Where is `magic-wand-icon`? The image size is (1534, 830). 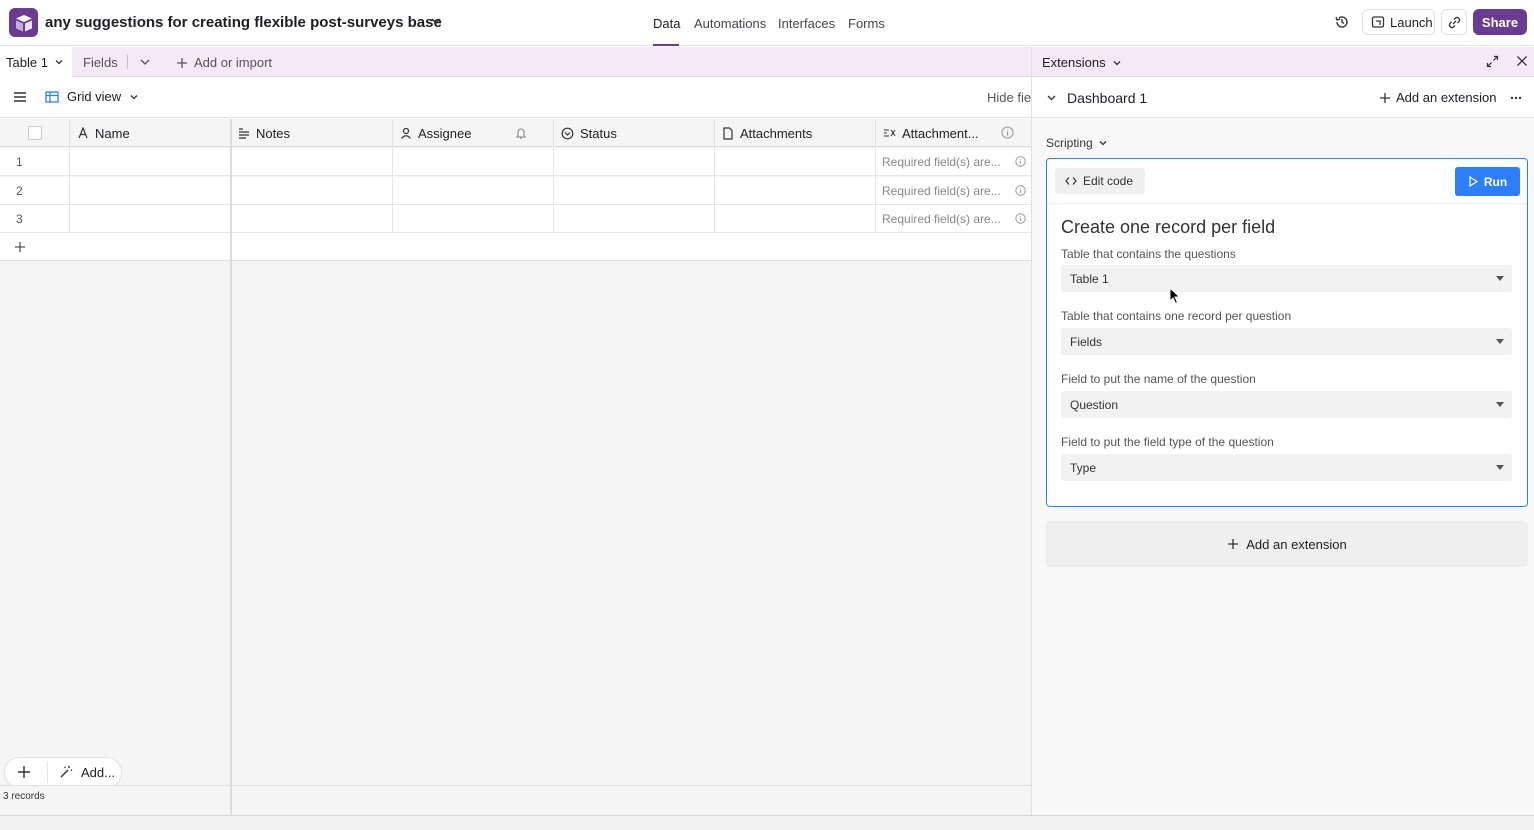
magic-wand-icon is located at coordinates (66, 772).